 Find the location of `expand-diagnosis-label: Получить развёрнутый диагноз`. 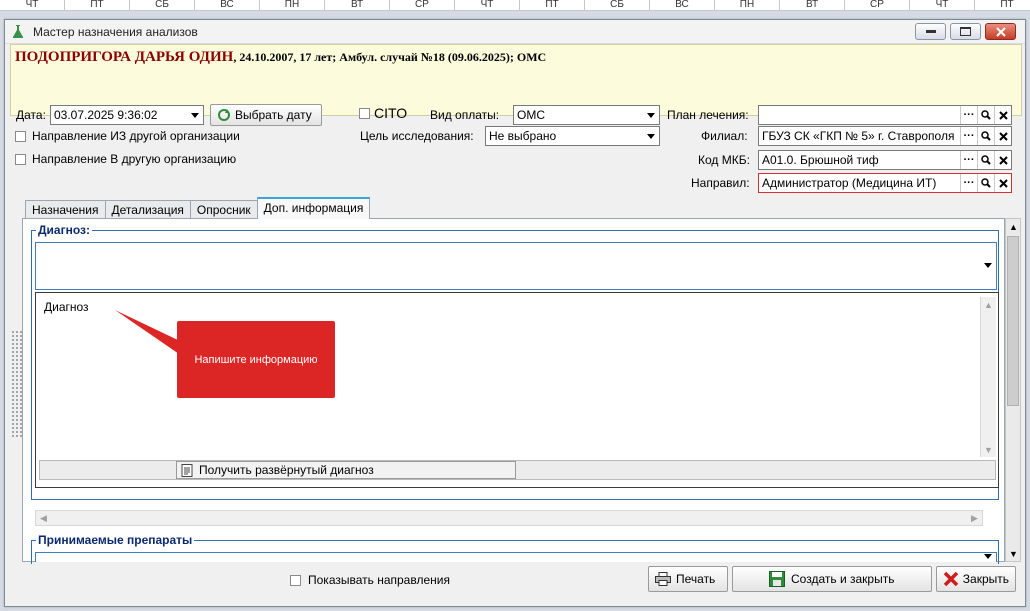

expand-diagnosis-label: Получить развёрнутый диагноз is located at coordinates (286, 470).